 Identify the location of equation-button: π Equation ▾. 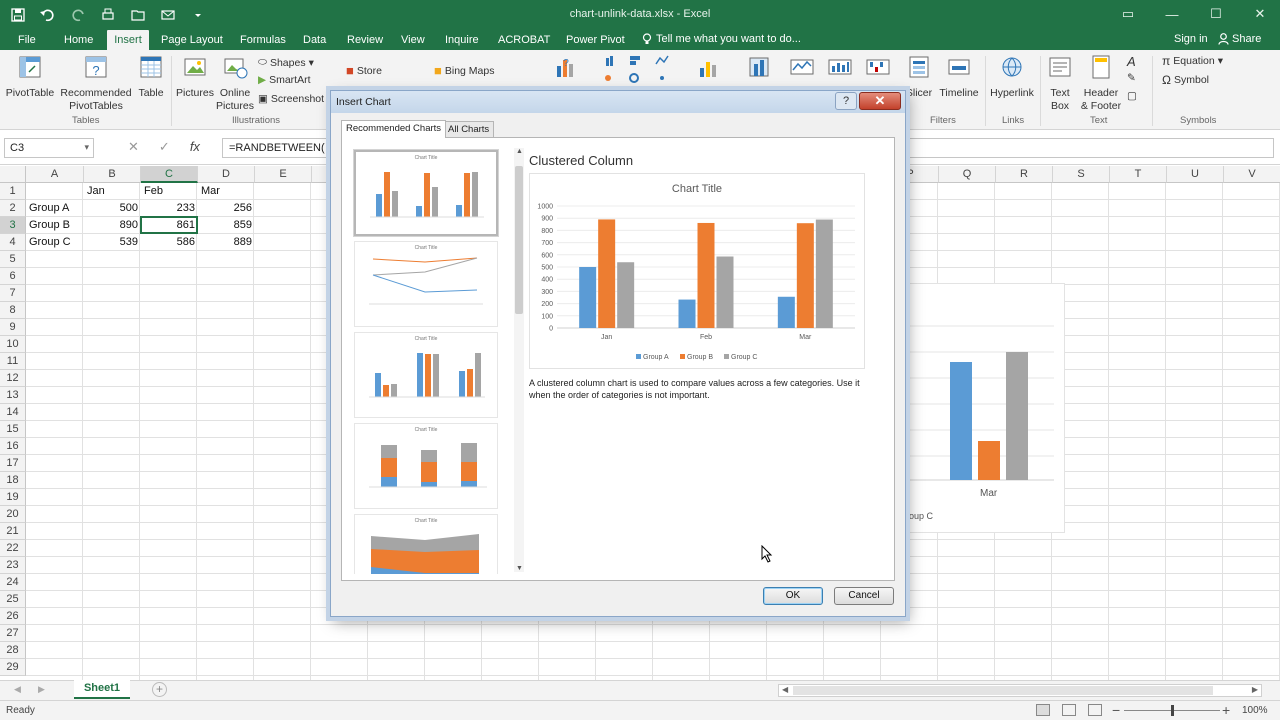
(1192, 61).